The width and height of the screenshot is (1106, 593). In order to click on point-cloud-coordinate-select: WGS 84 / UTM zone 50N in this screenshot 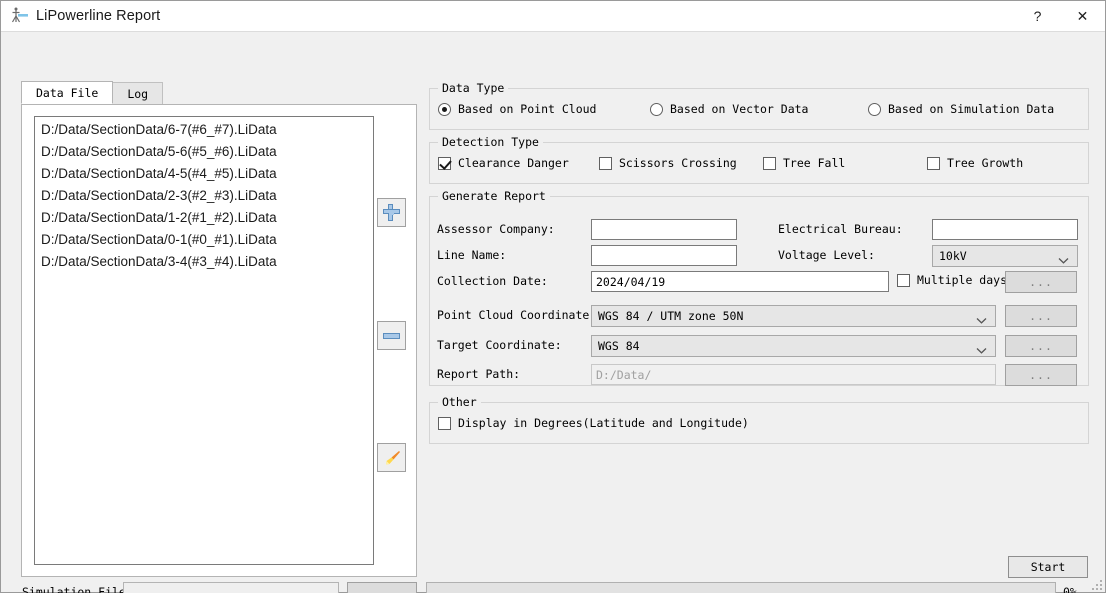, I will do `click(793, 316)`.